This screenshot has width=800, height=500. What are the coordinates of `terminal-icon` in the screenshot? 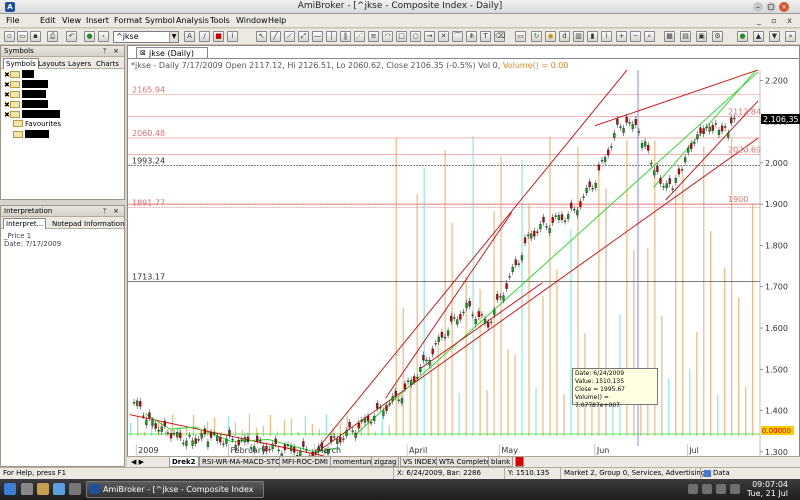 It's located at (75, 489).